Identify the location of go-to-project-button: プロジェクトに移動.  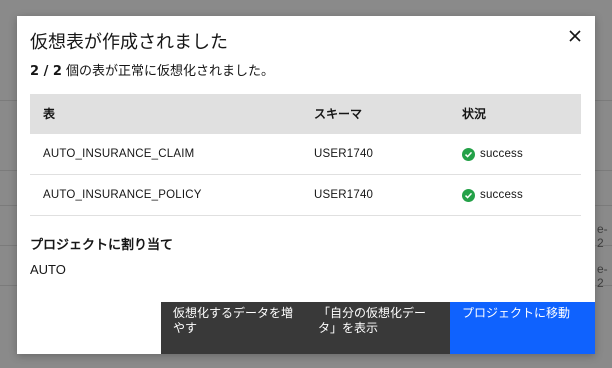
(522, 328).